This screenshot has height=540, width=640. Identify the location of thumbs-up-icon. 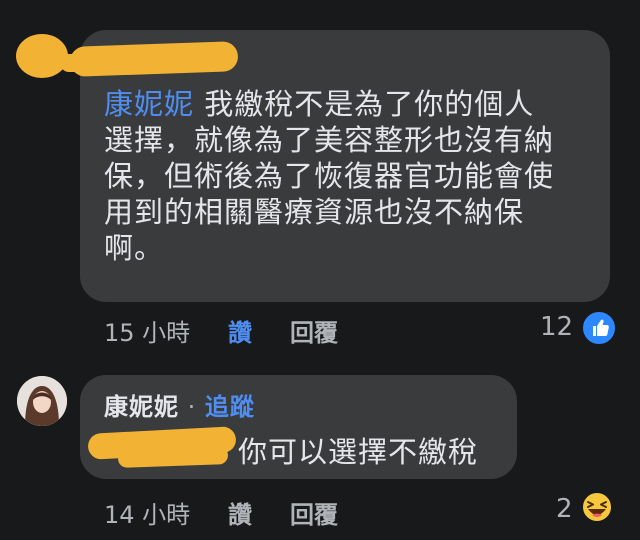
(599, 328).